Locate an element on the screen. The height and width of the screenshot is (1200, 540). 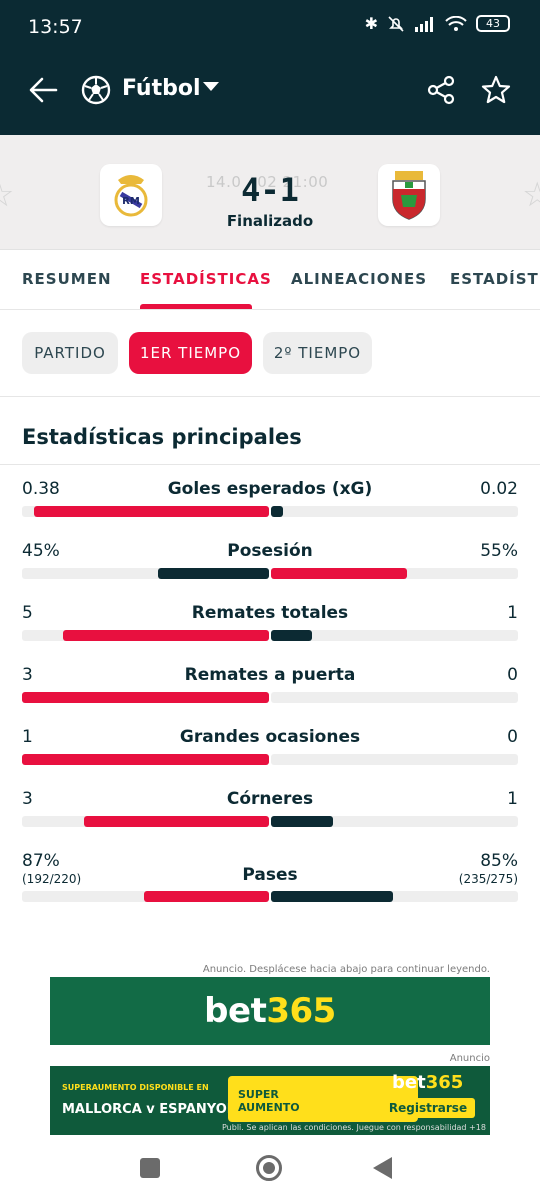
stat-row: 3 Remates a puerta 0 is located at coordinates (270, 696).